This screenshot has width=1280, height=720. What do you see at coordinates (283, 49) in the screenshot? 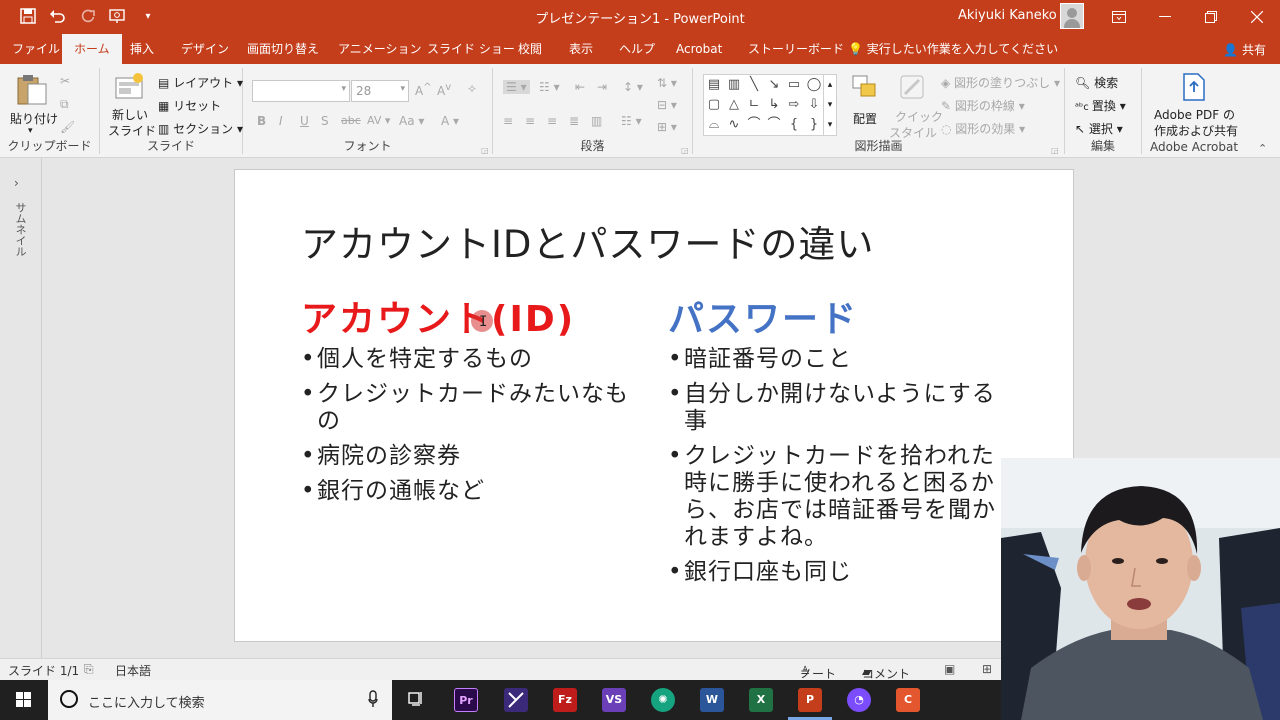
I see `tab-transitions: 画面切り替え` at bounding box center [283, 49].